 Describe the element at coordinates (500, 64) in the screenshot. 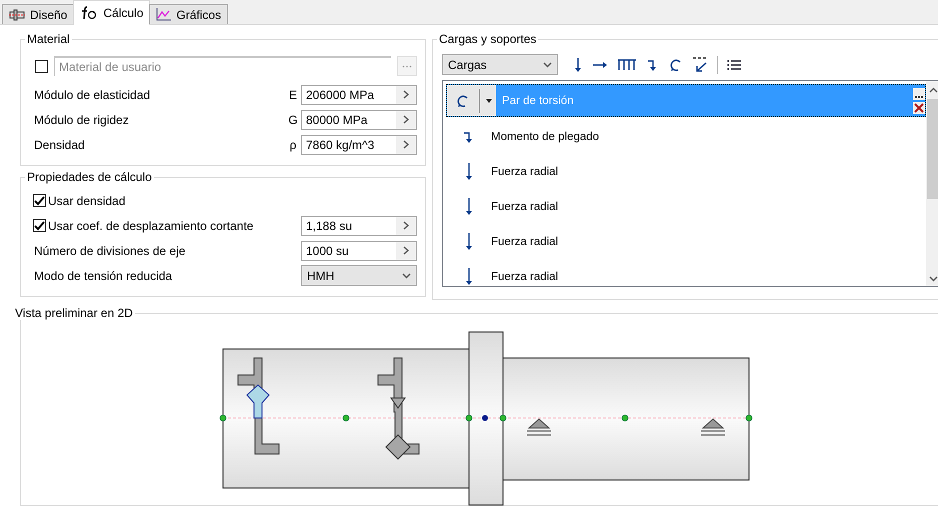

I see `load-type-dropdown: Cargas` at that location.